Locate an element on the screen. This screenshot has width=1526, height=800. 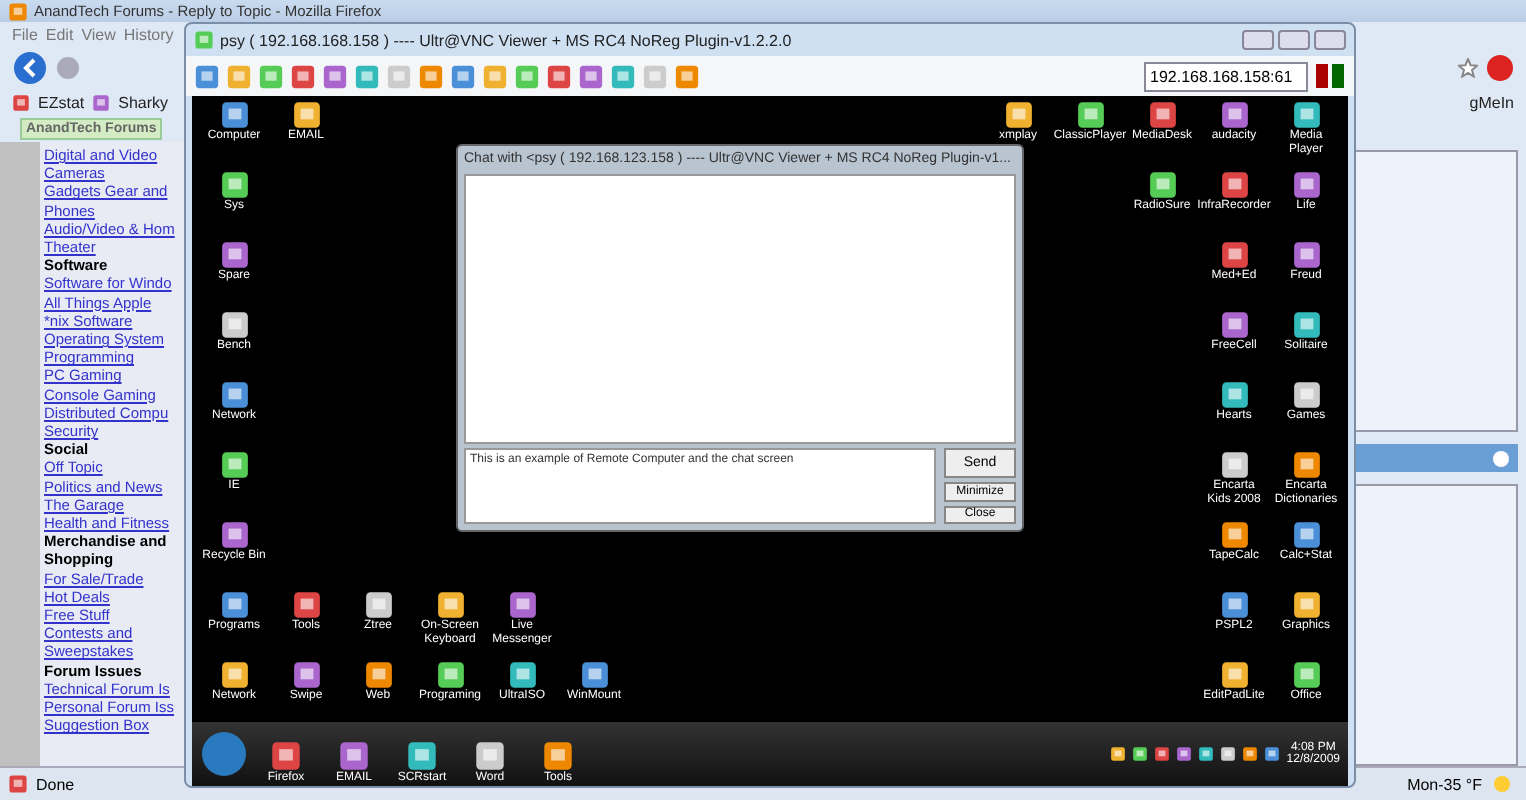
close-icon is located at coordinates (1501, 458).